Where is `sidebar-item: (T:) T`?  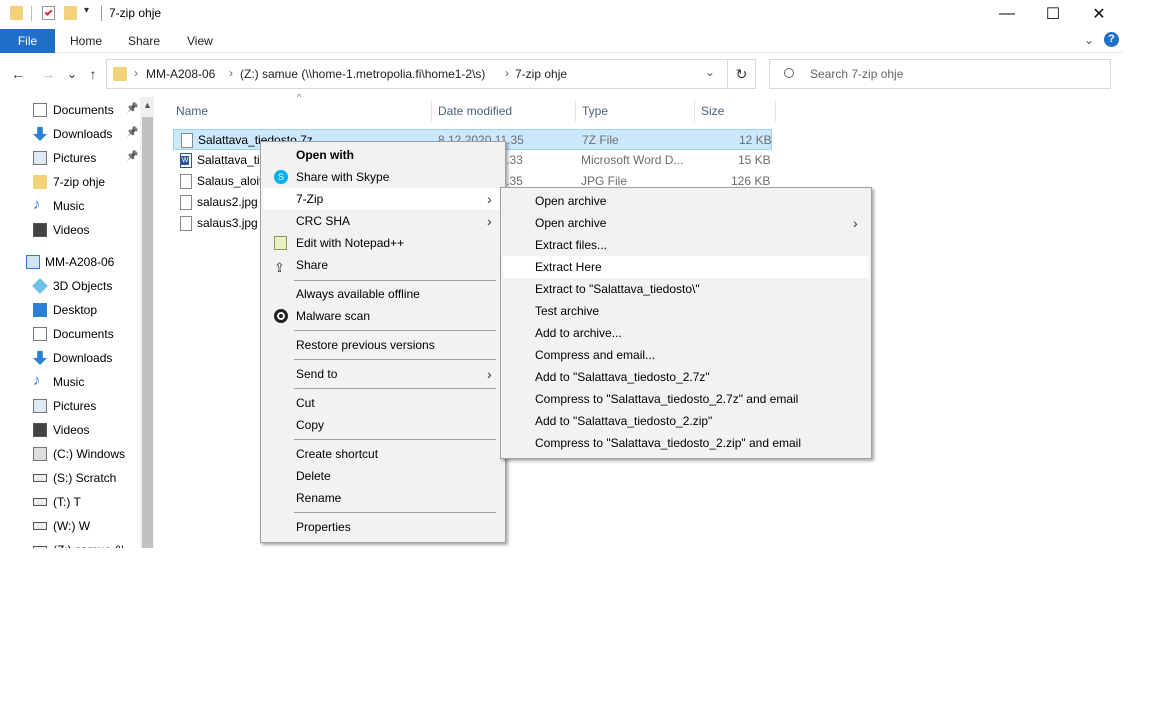 sidebar-item: (T:) T is located at coordinates (70, 502).